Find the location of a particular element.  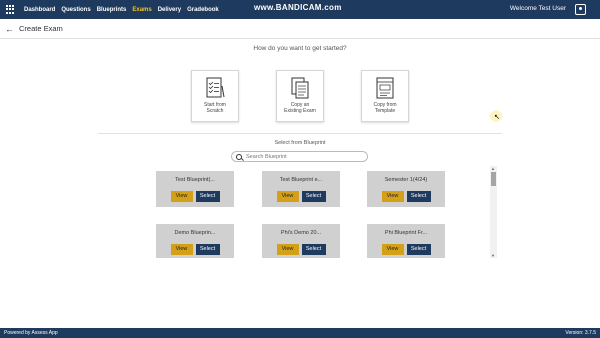

copy-documents-icon is located at coordinates (300, 88).